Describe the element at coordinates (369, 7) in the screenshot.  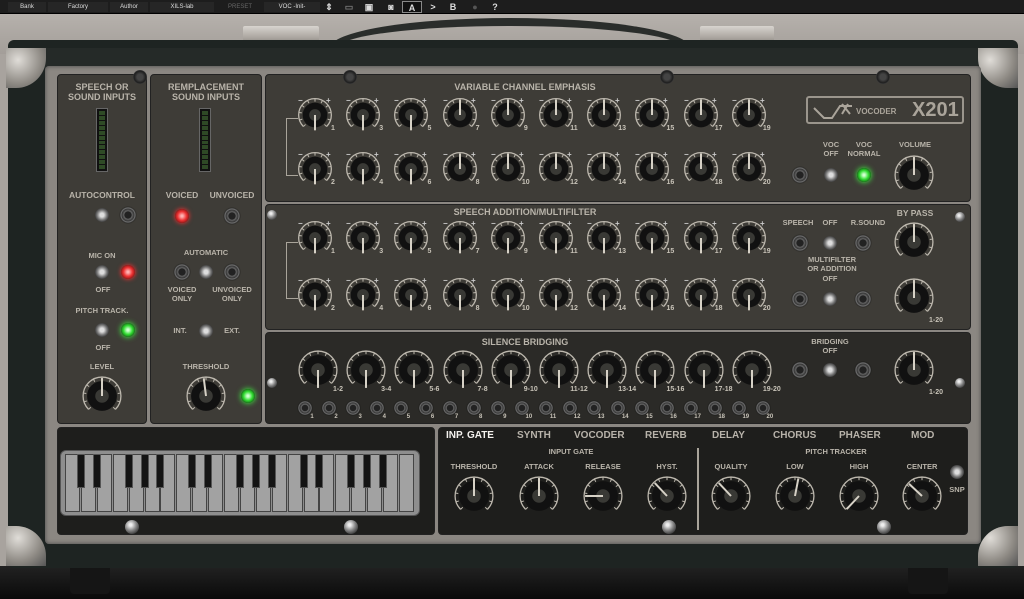
I see `save-as-icon: ▣` at that location.